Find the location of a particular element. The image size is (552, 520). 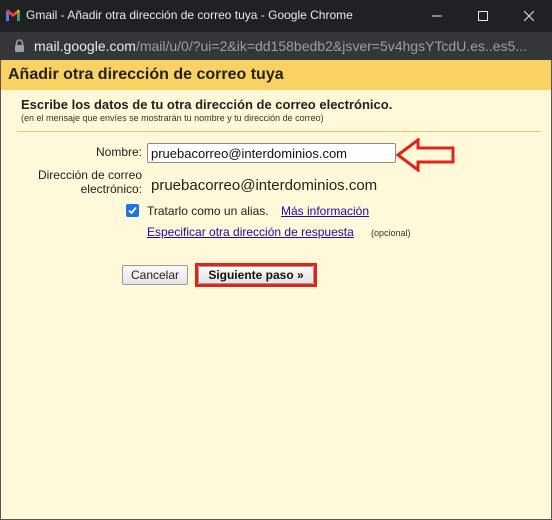

dialog-header: Añadir otra dirección de correo tuya is located at coordinates (276, 75).